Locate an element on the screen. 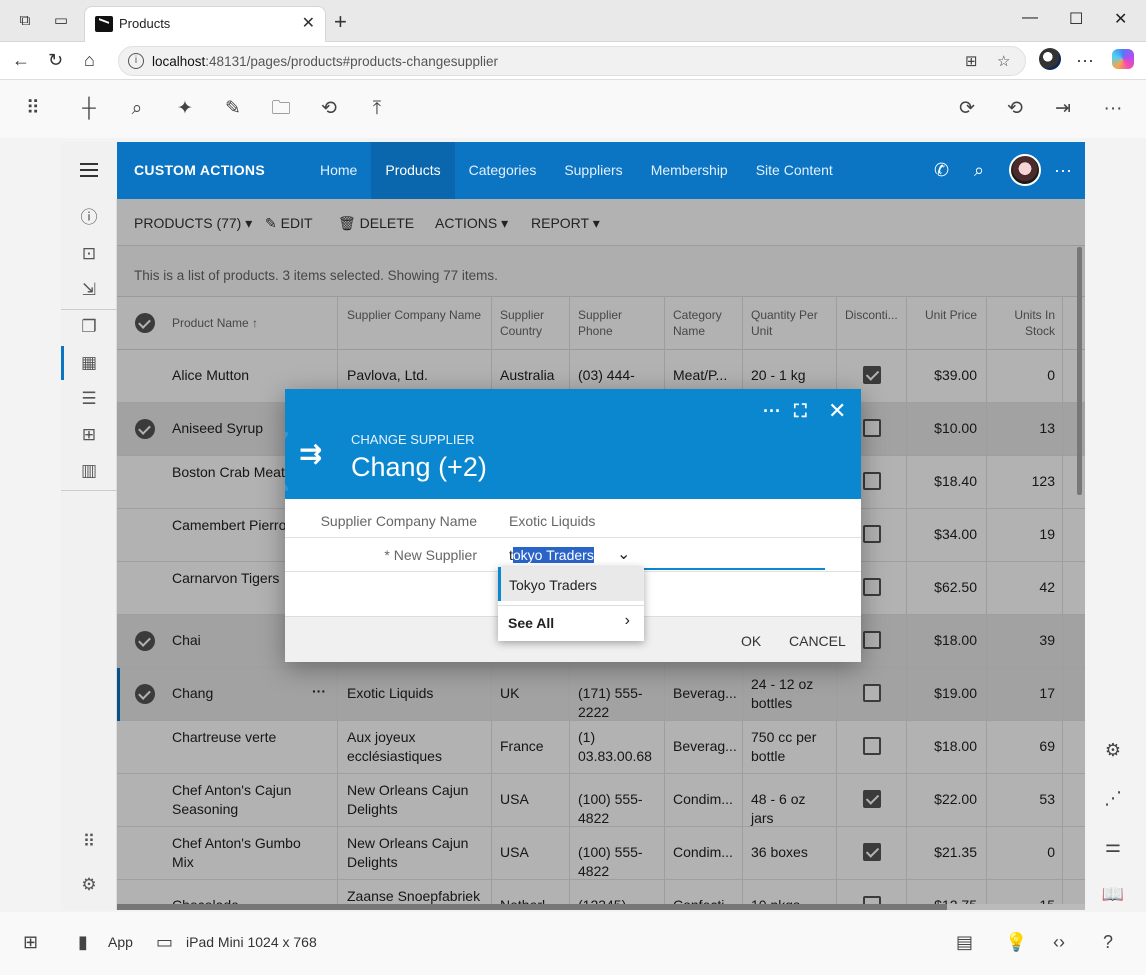 This screenshot has height=975, width=1146. device-selector: iPad Mini 1024 x 768 is located at coordinates (251, 942).